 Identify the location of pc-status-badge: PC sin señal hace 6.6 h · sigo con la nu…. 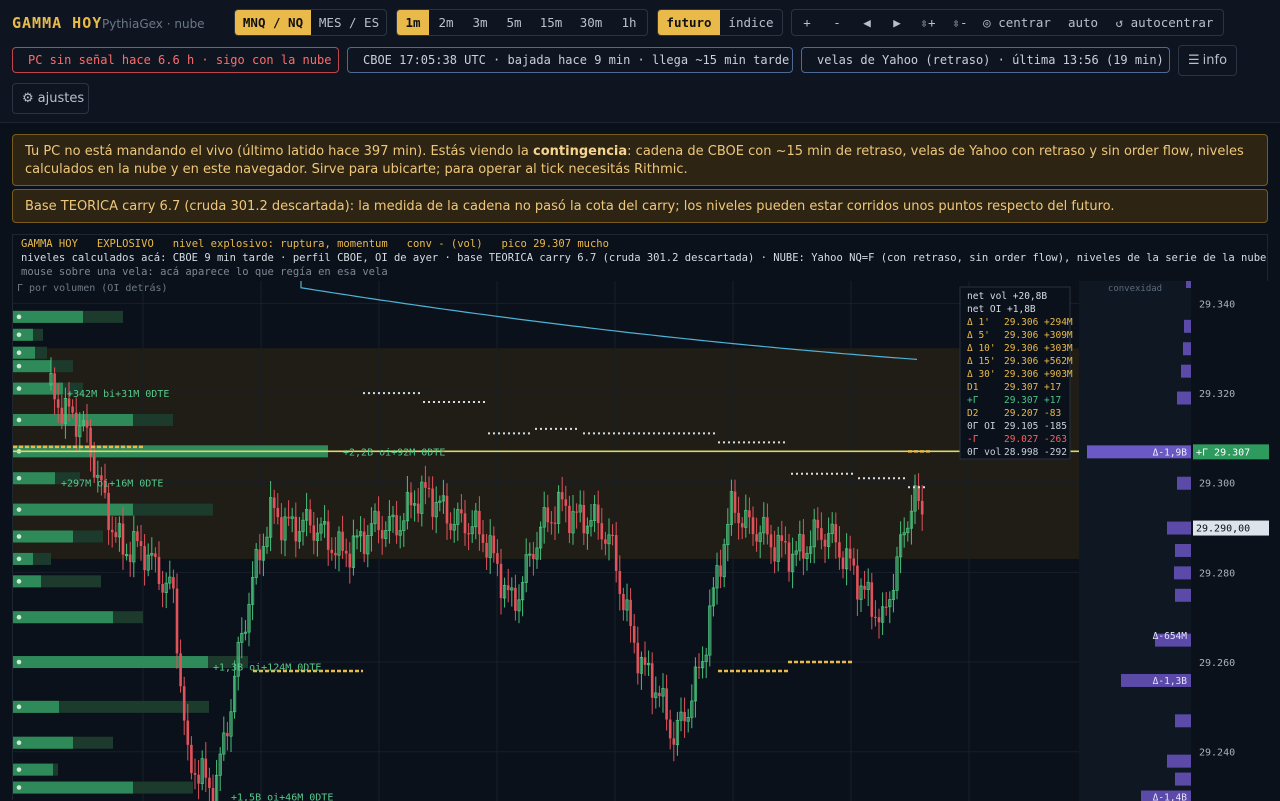
(175, 60).